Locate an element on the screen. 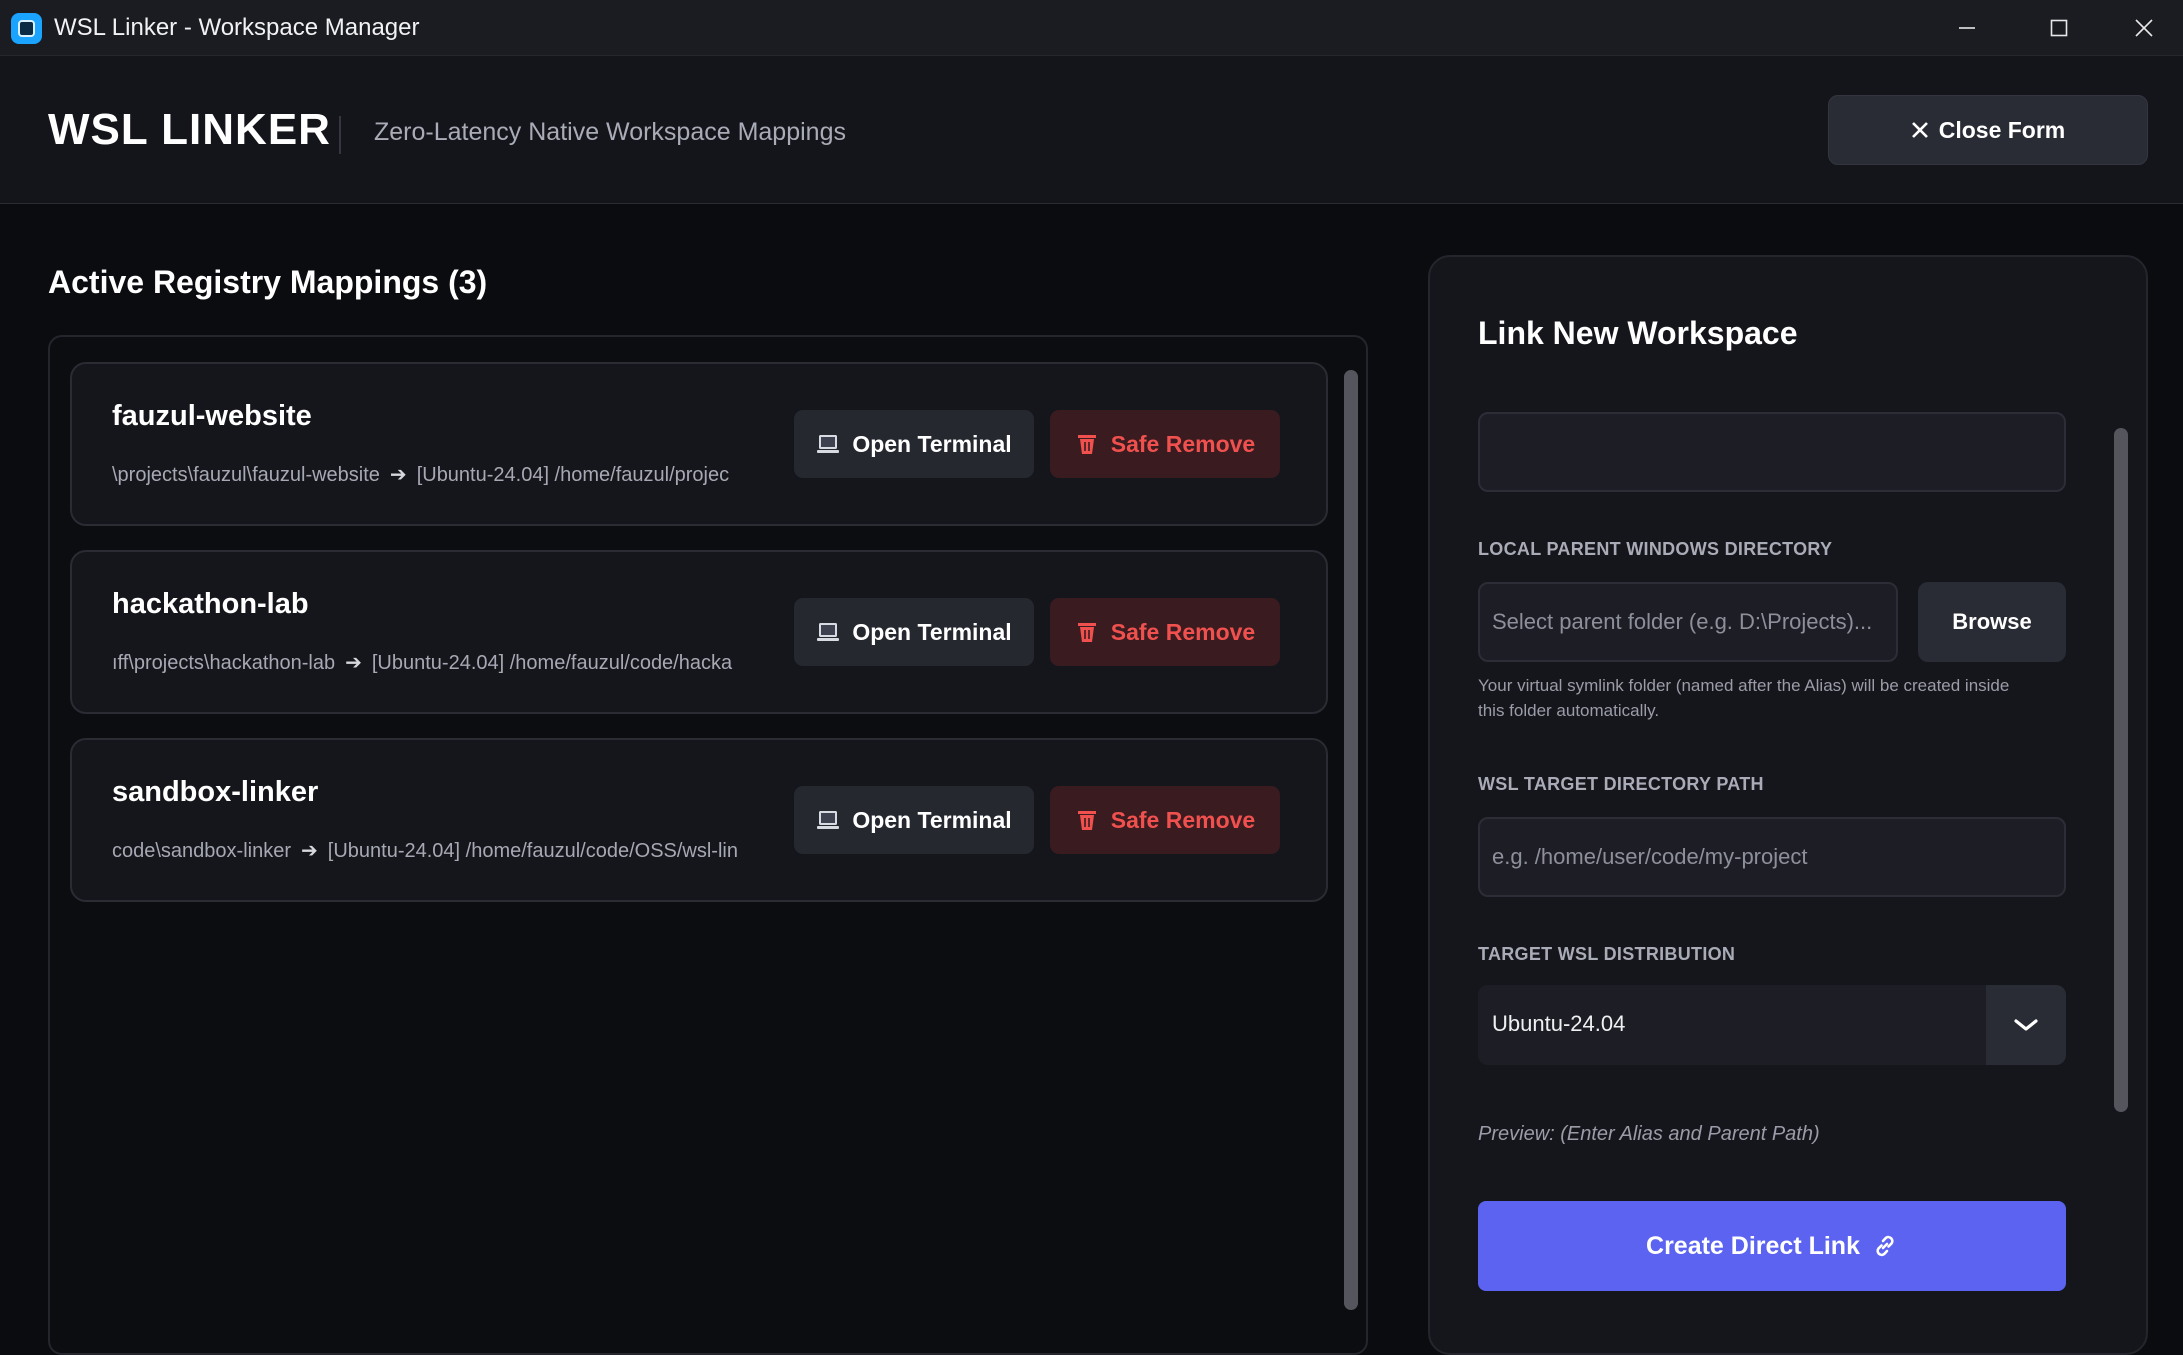 This screenshot has width=2183, height=1355. mapping-list-scrollbar is located at coordinates (1351, 840).